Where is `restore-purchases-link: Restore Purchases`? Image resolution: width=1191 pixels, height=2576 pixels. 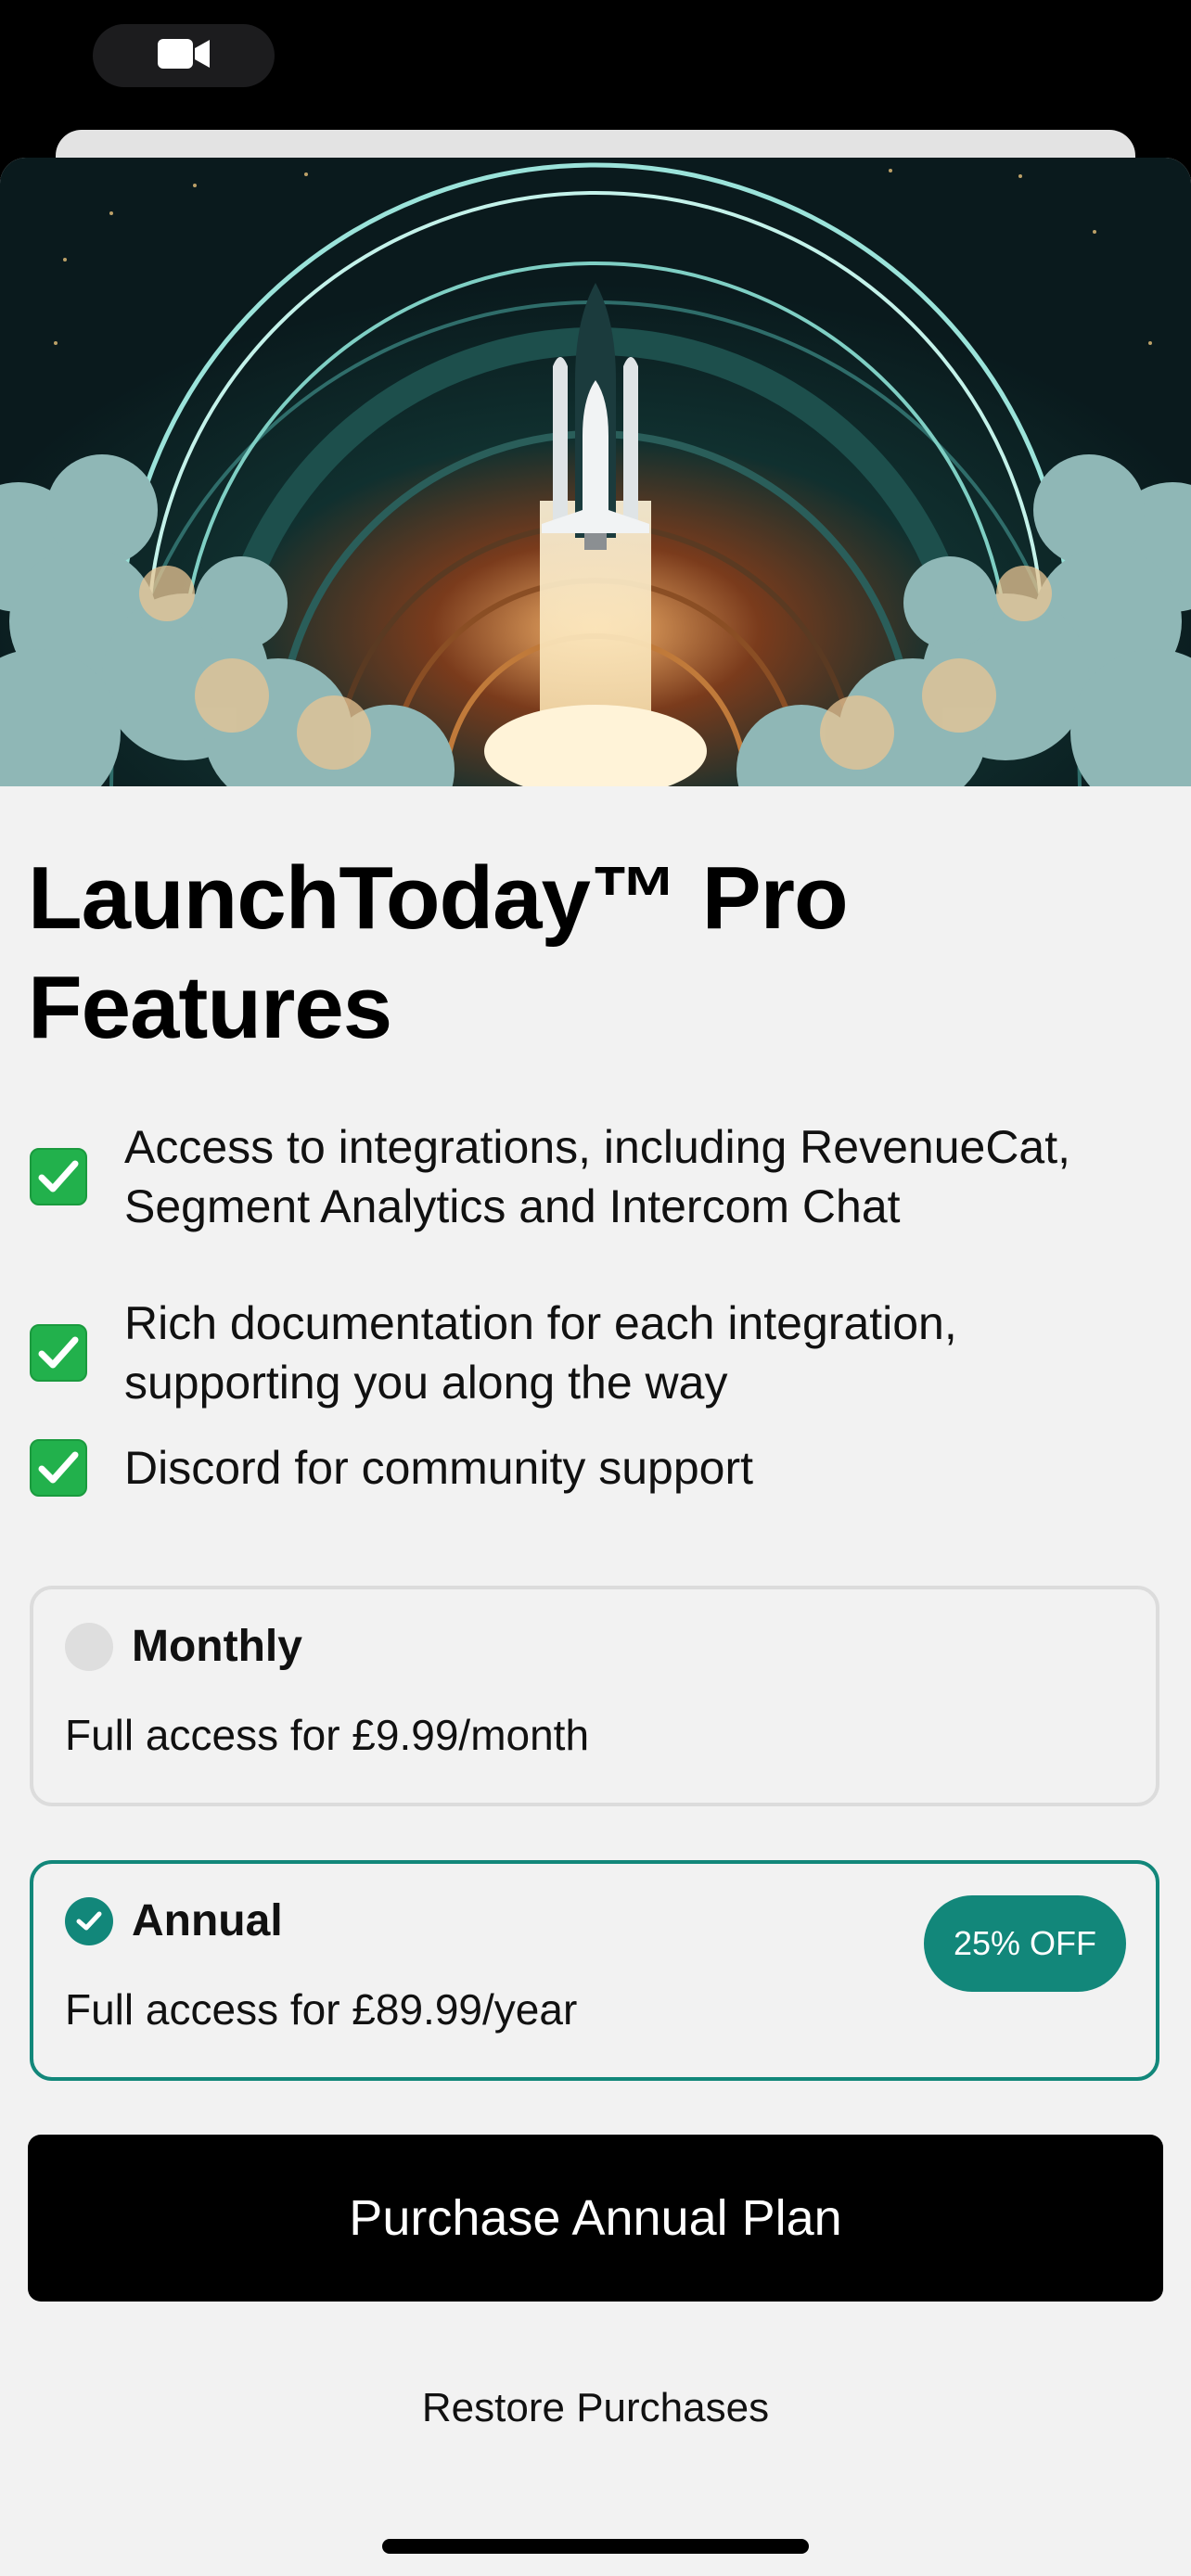
restore-purchases-link: Restore Purchases is located at coordinates (595, 2408).